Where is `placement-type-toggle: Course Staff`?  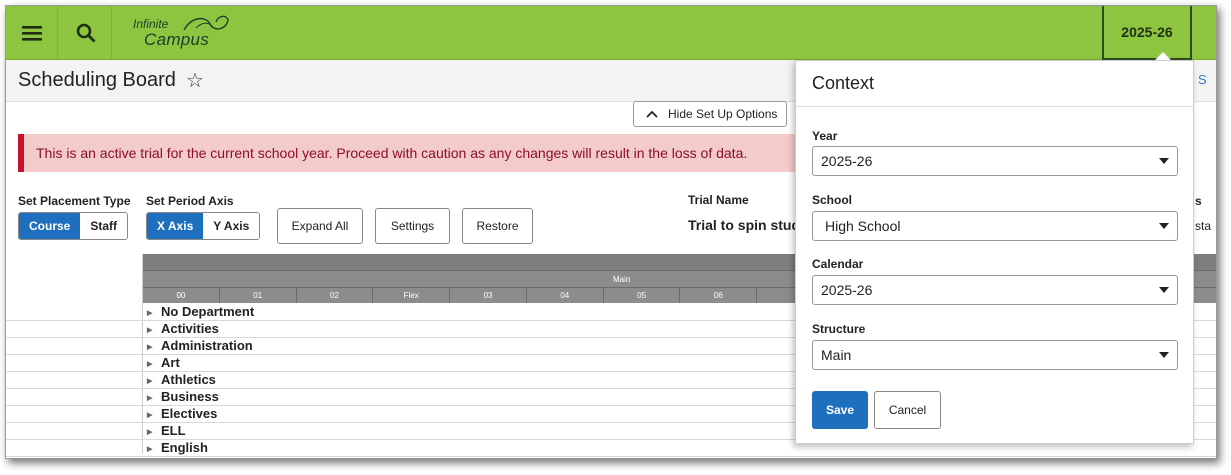
placement-type-toggle: Course Staff is located at coordinates (73, 226).